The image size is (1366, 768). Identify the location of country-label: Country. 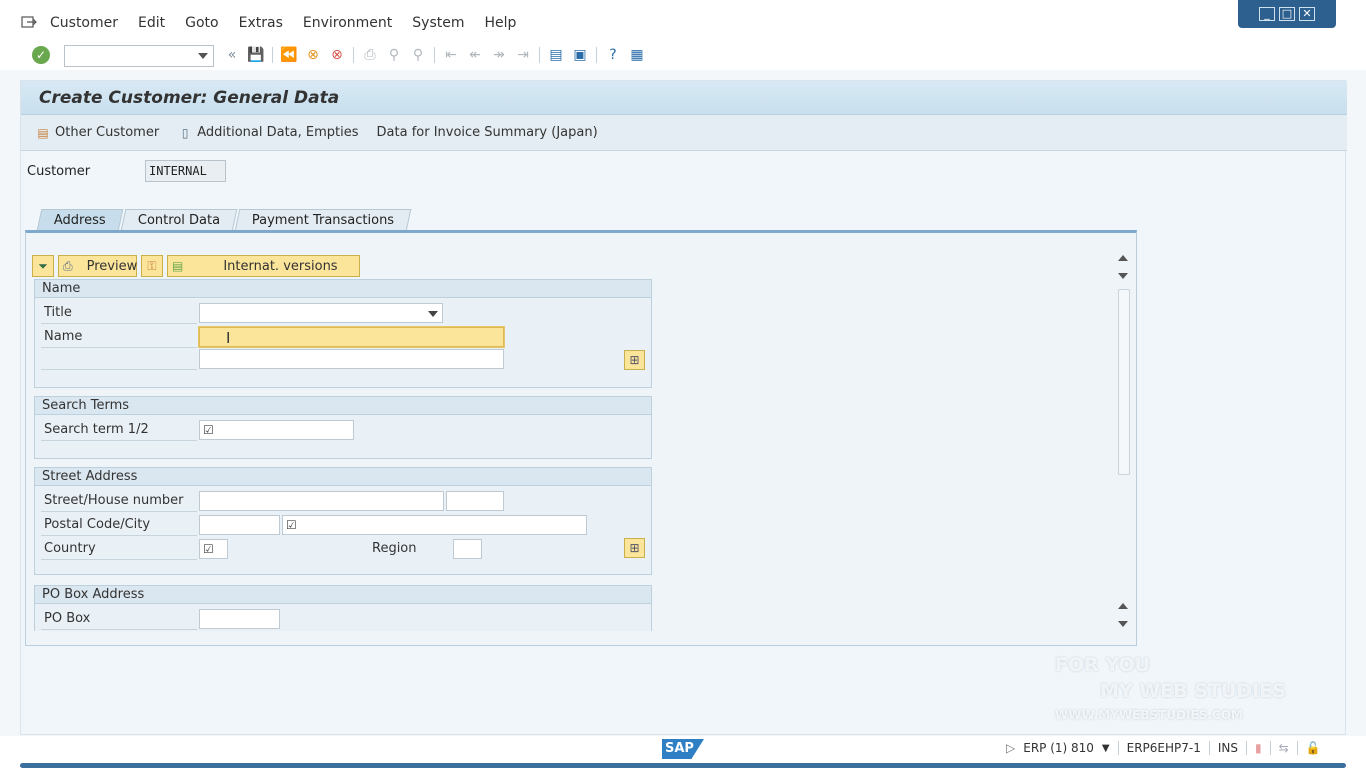
(70, 548).